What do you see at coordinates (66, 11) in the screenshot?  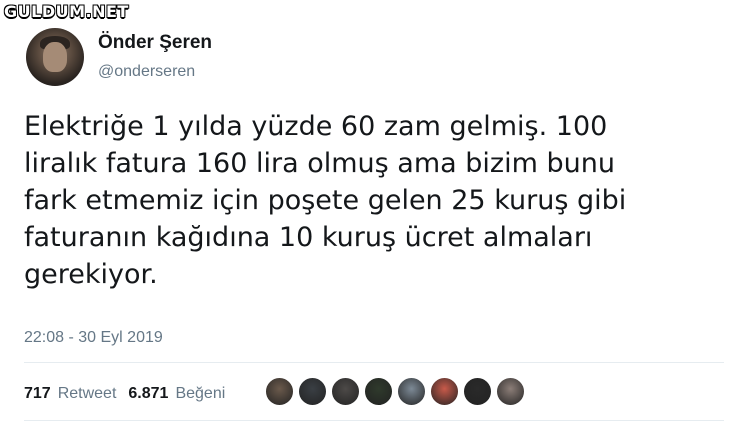 I see `watermark-logo: GULDUM.NET` at bounding box center [66, 11].